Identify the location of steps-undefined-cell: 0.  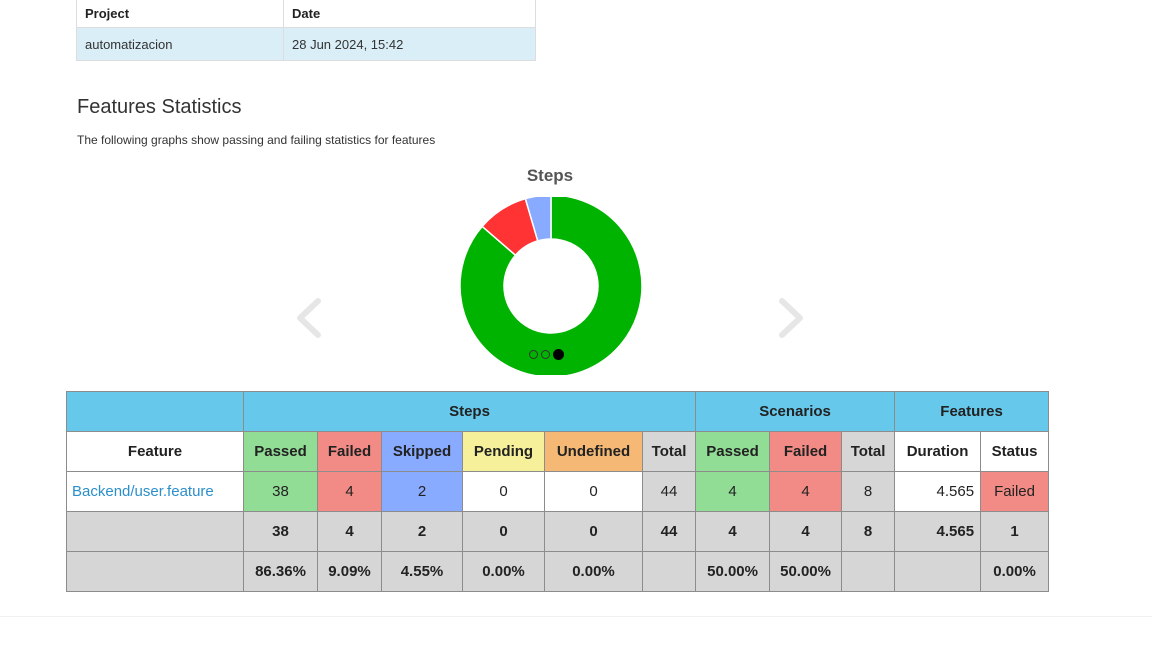
(593, 491).